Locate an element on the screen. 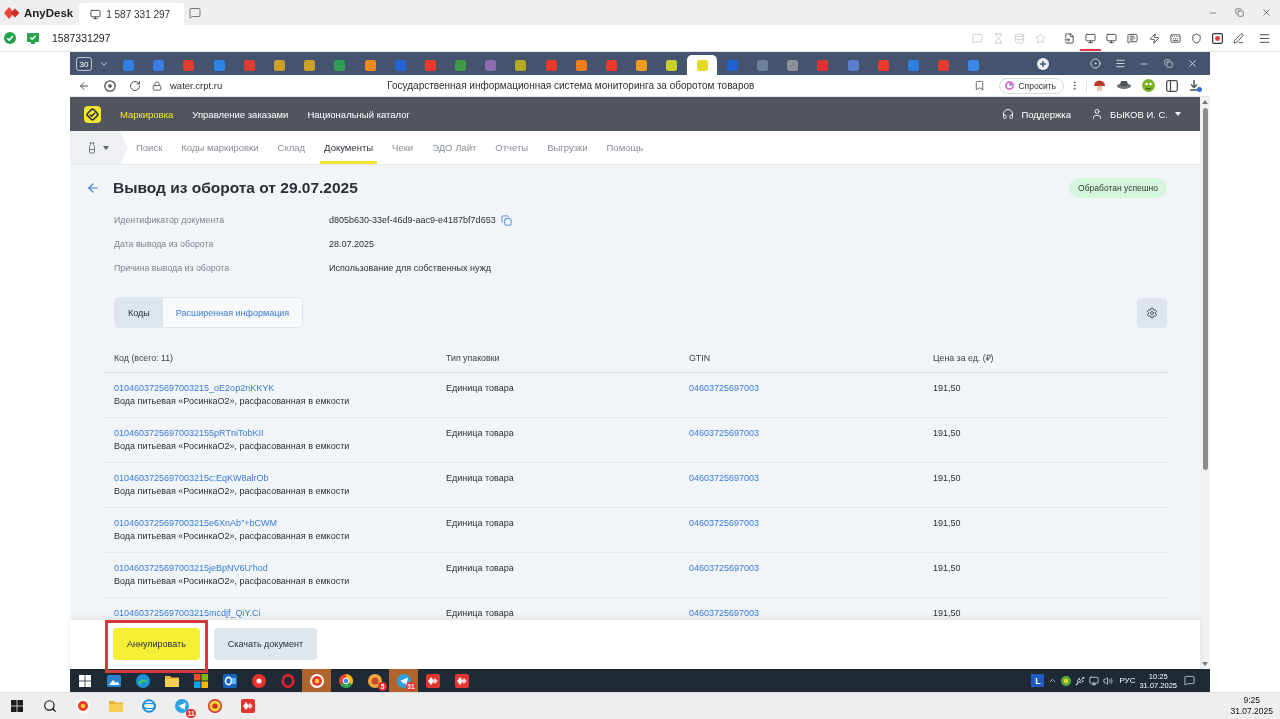 The height and width of the screenshot is (719, 1280). browser-tab is located at coordinates (701, 65).